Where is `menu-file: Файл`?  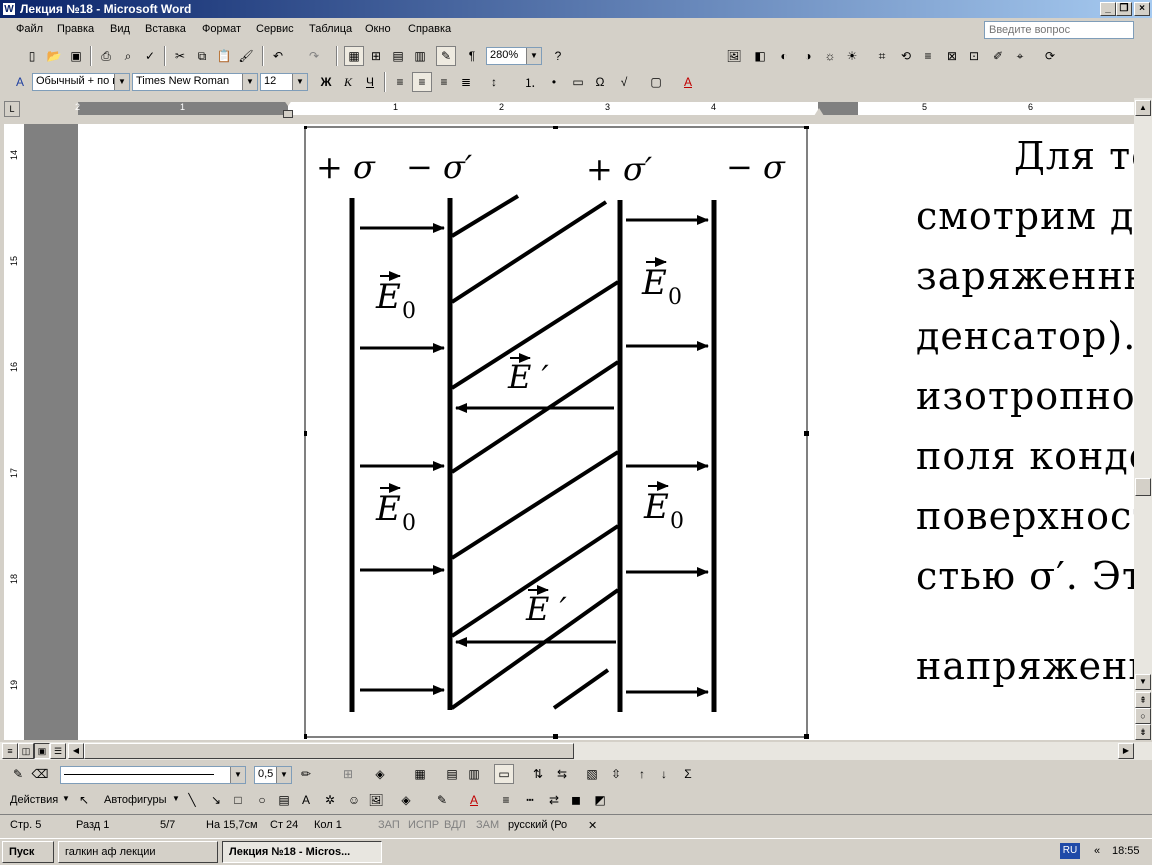 menu-file: Файл is located at coordinates (29, 29).